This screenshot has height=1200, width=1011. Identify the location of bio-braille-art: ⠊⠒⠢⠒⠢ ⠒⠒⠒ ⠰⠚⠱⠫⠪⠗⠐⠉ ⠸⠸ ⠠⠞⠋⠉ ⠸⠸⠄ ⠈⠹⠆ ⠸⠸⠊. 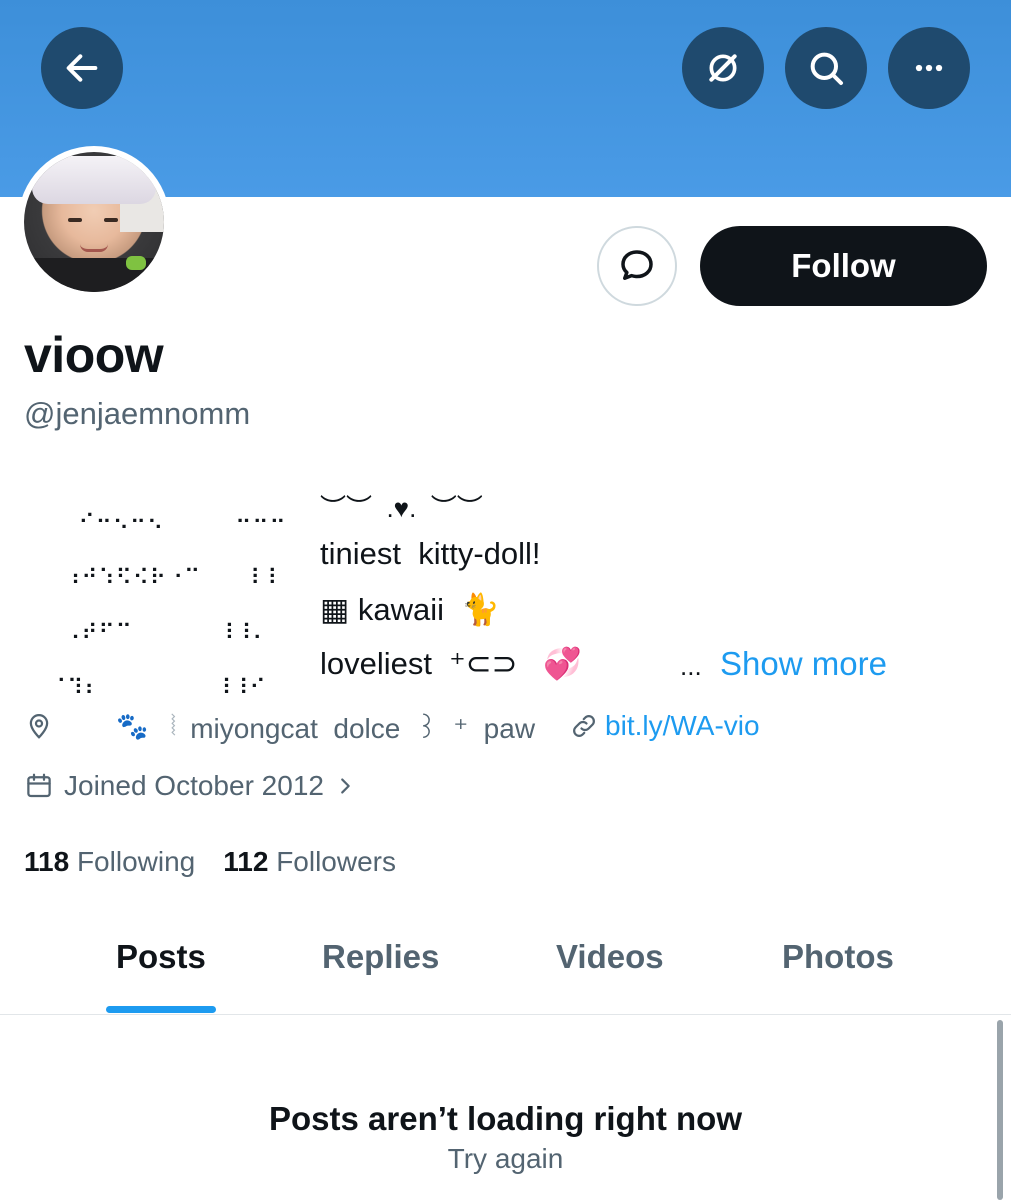
(168, 606).